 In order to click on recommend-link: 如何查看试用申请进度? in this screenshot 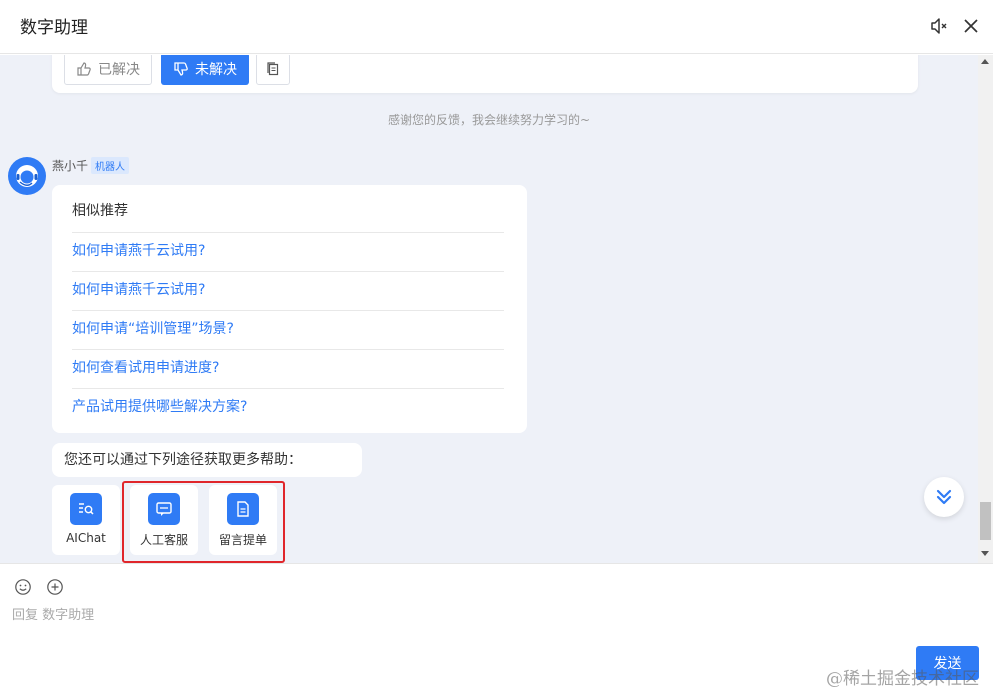, I will do `click(288, 368)`.